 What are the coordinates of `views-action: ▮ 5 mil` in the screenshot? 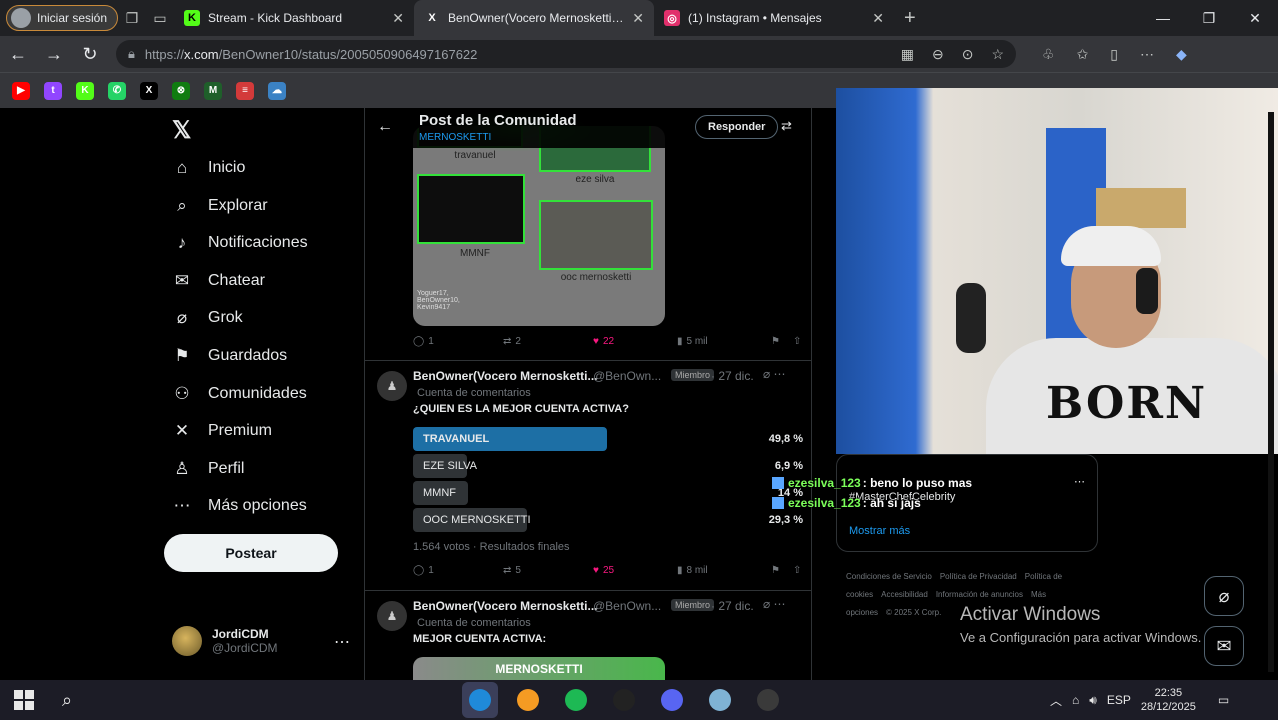 It's located at (724, 341).